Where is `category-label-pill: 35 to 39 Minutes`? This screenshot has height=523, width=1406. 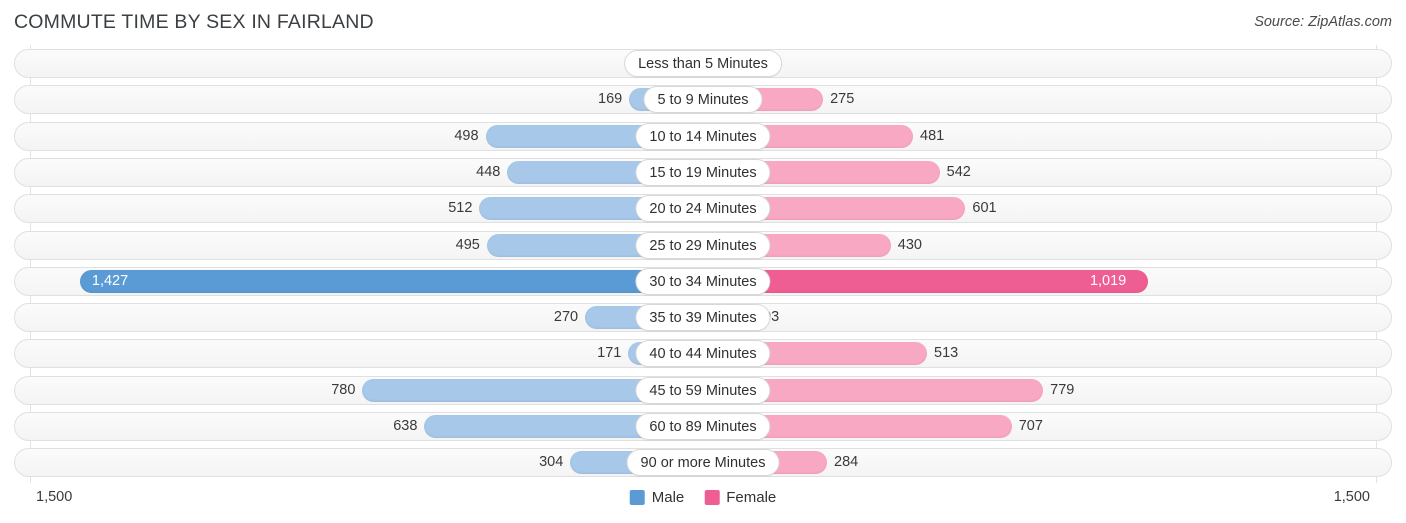
category-label-pill: 35 to 39 Minutes is located at coordinates (703, 318).